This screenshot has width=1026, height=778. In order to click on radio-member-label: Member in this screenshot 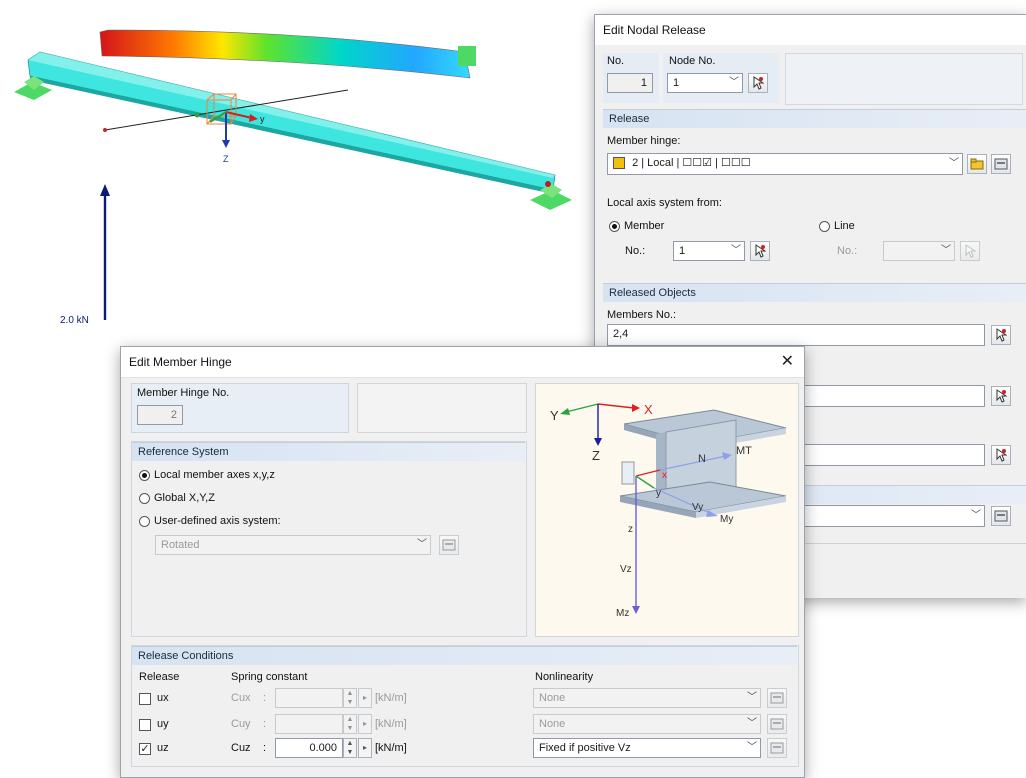, I will do `click(644, 226)`.